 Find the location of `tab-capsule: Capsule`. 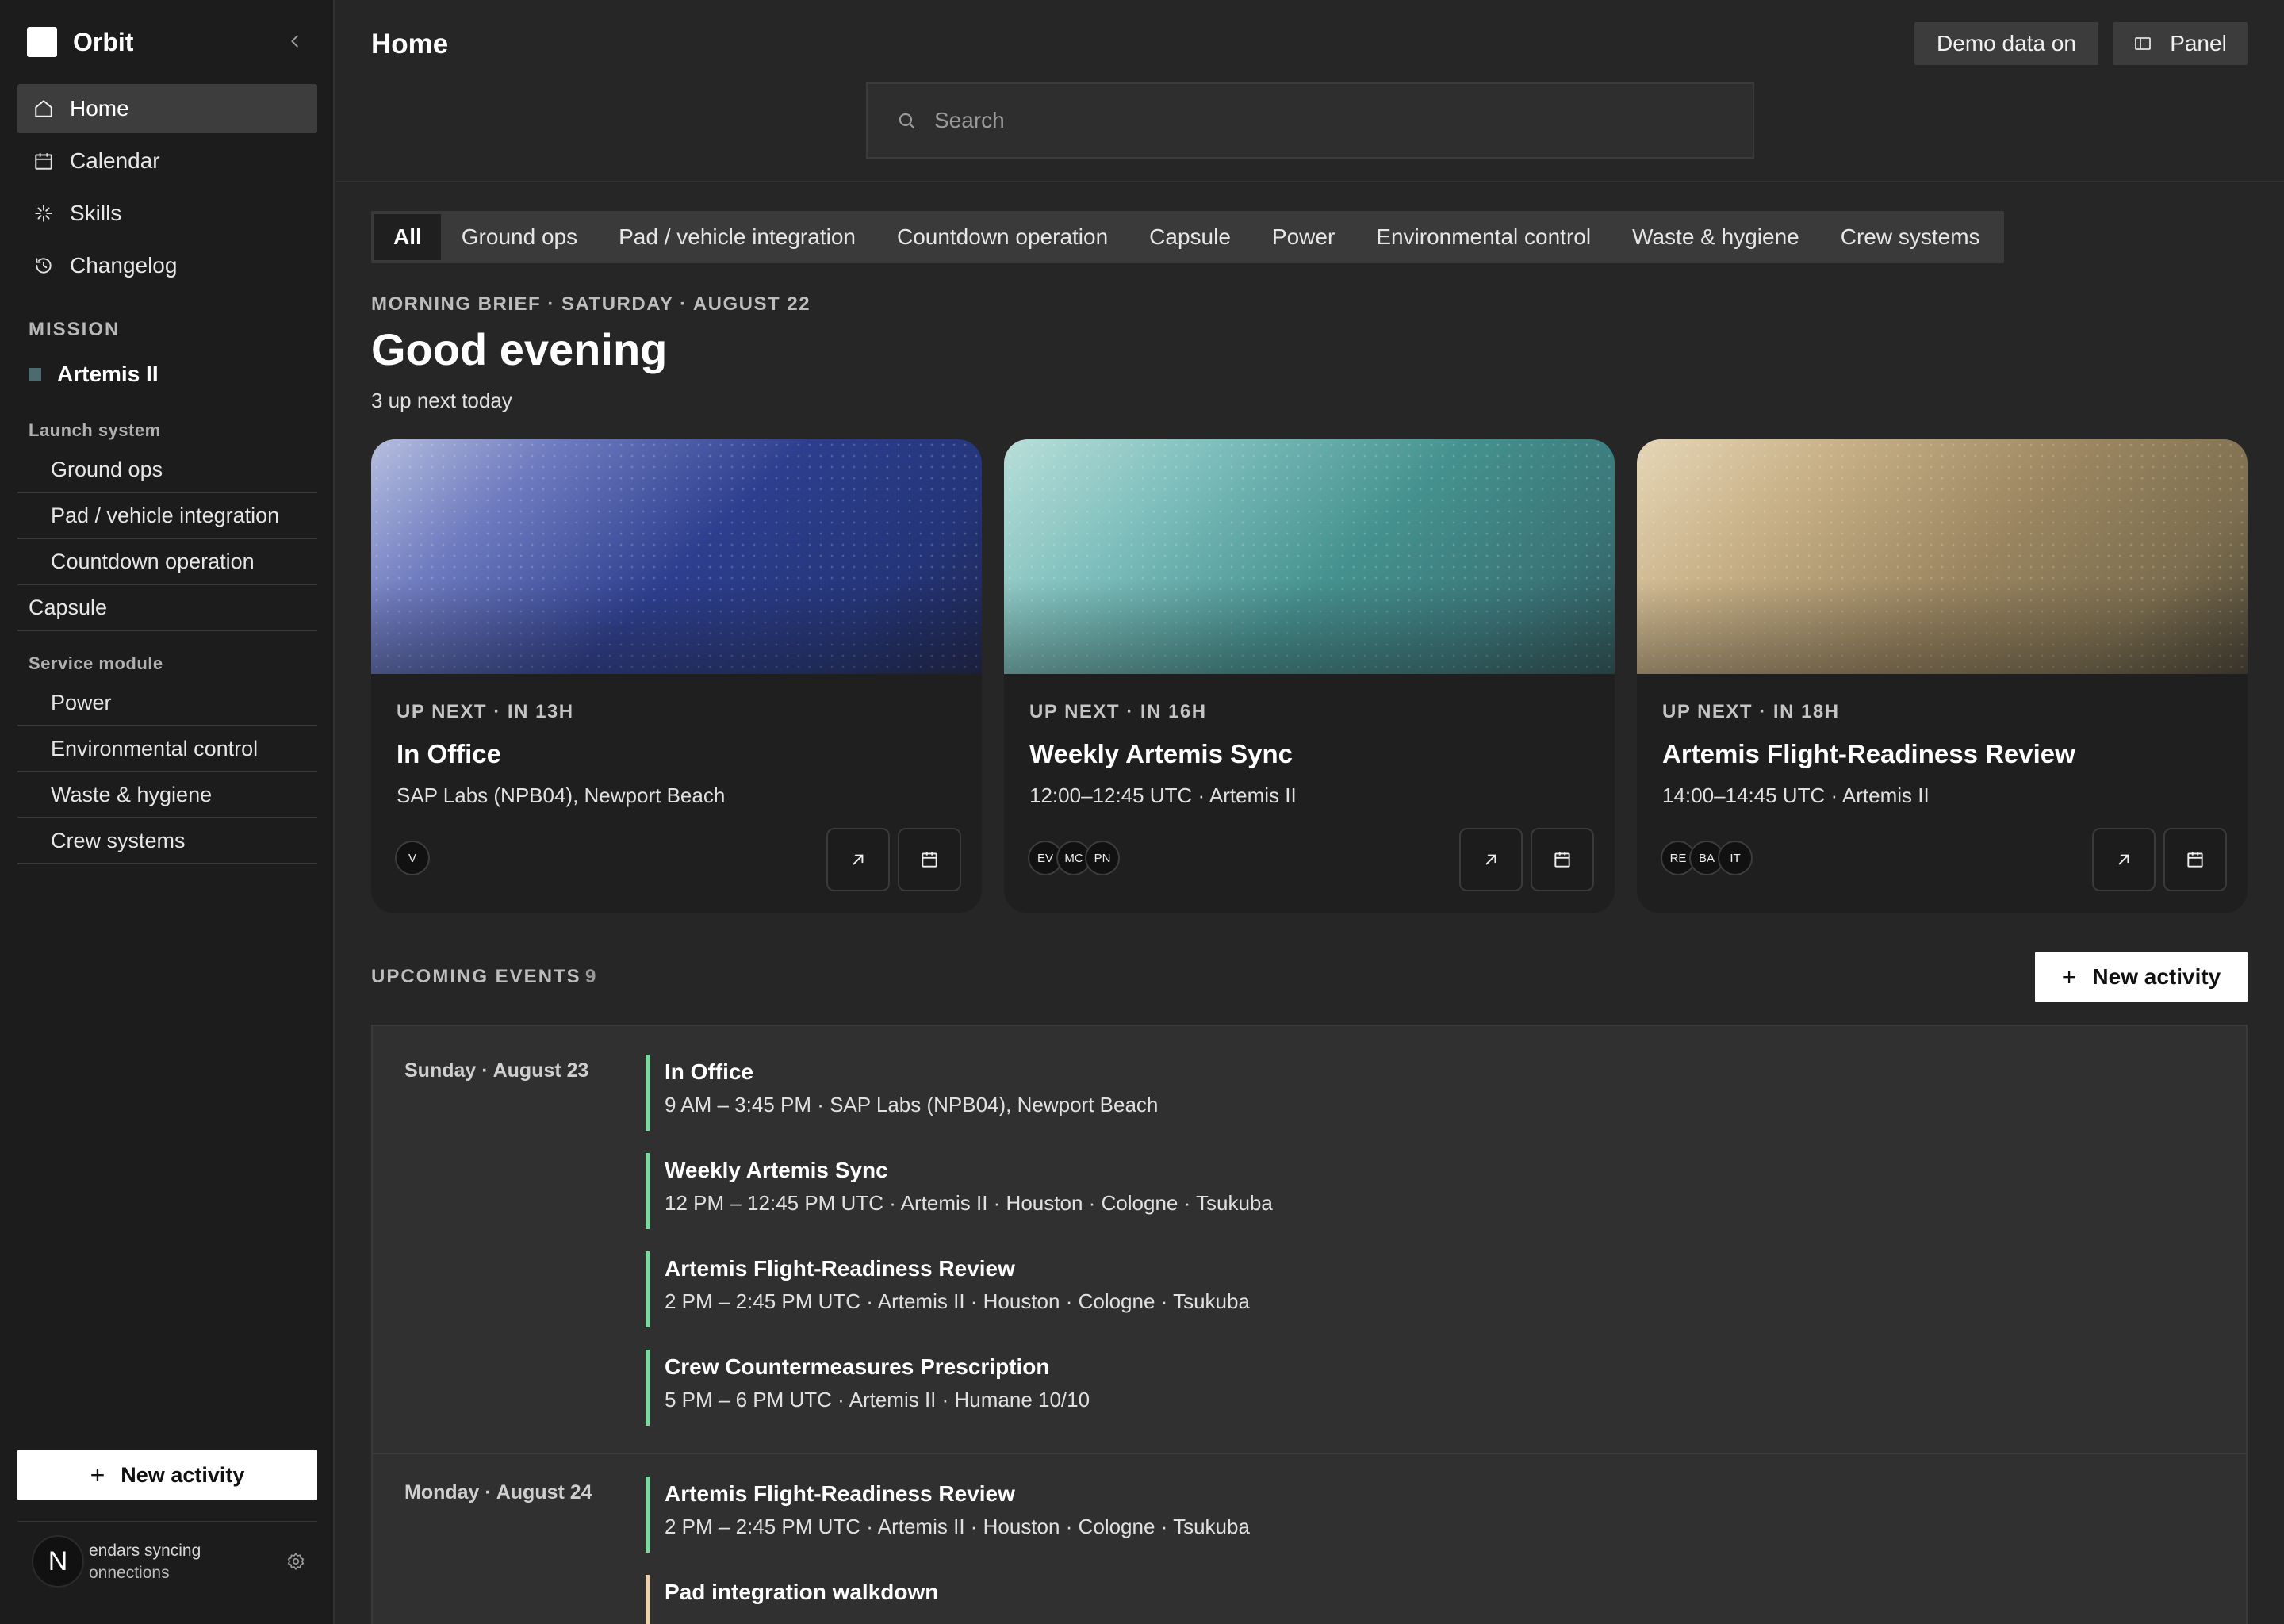

tab-capsule: Capsule is located at coordinates (1190, 237).